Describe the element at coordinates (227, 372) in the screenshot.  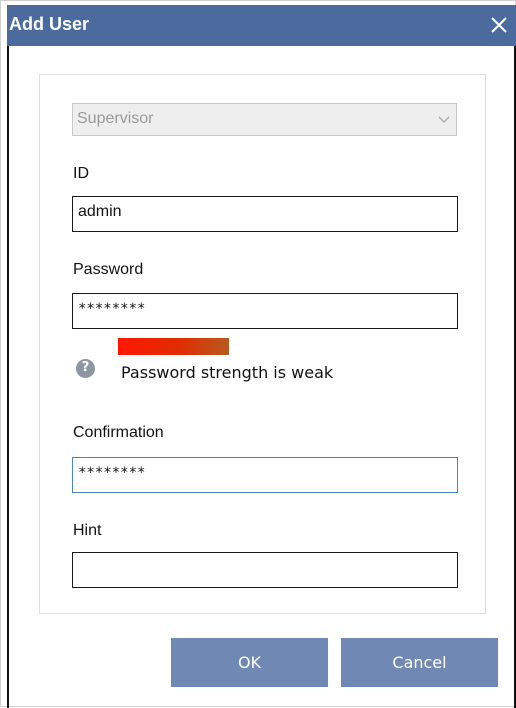
I see `password-strength-text: Password strength is weak` at that location.